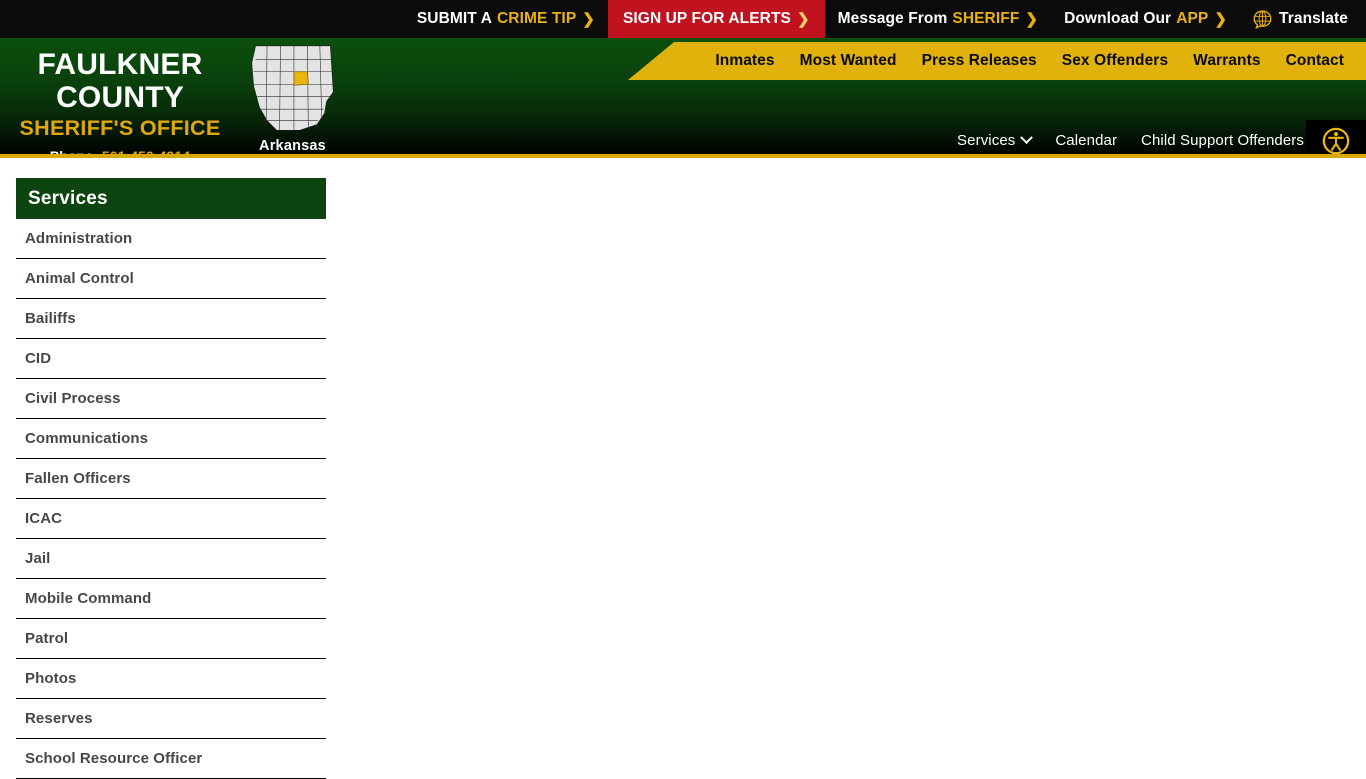 Image resolution: width=1366 pixels, height=779 pixels. I want to click on message-from-sheriff-link: Message From SHERIFF ❯, so click(938, 19).